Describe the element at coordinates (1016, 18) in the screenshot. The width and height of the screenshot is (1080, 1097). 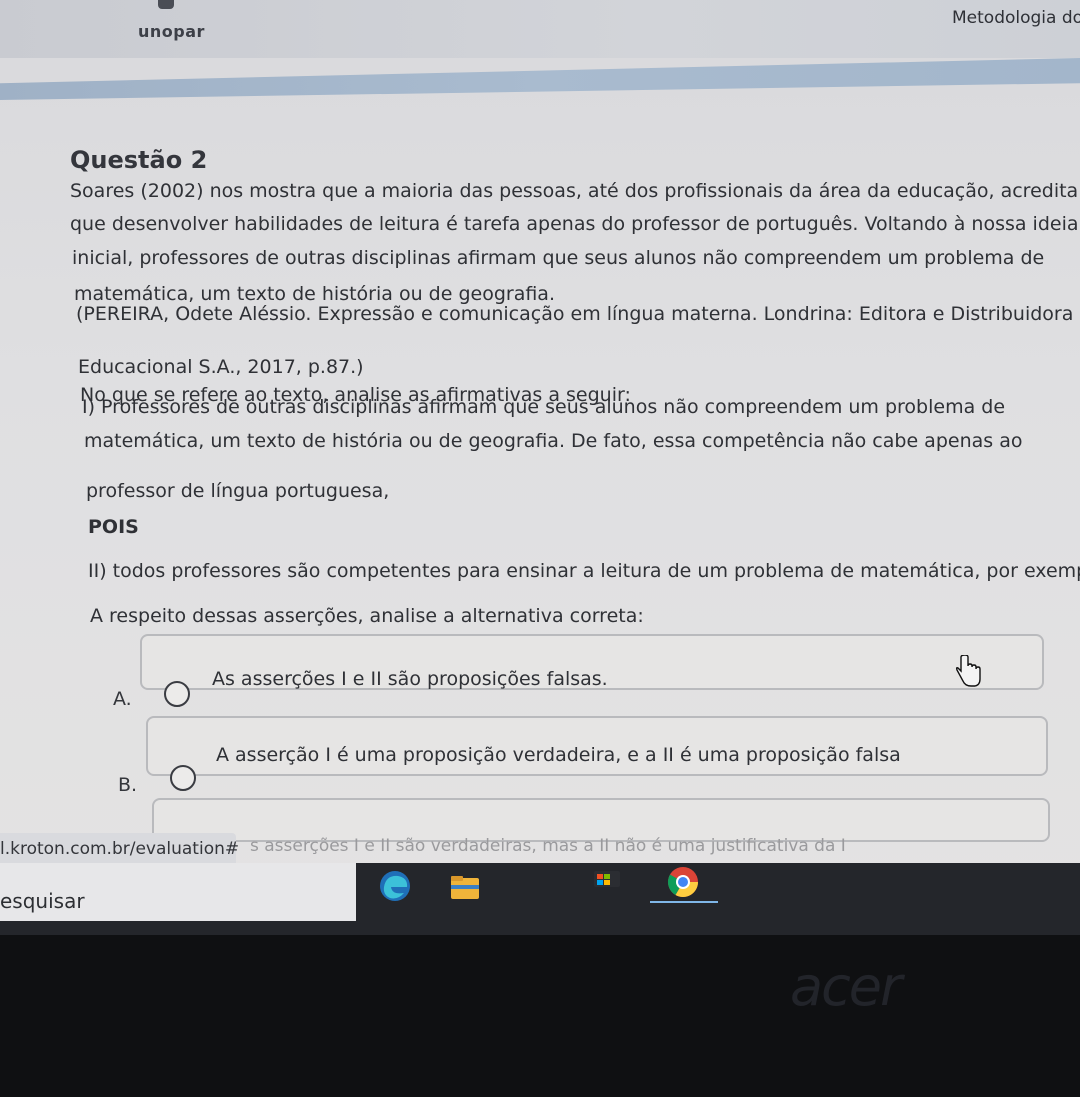
I see `course-title: Metodologia do` at that location.